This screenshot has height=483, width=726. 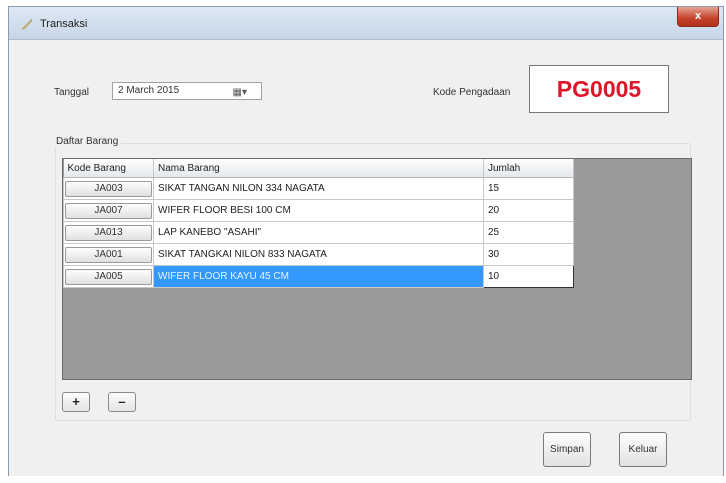 What do you see at coordinates (528, 168) in the screenshot?
I see `column-header-jumlah: Jumlah` at bounding box center [528, 168].